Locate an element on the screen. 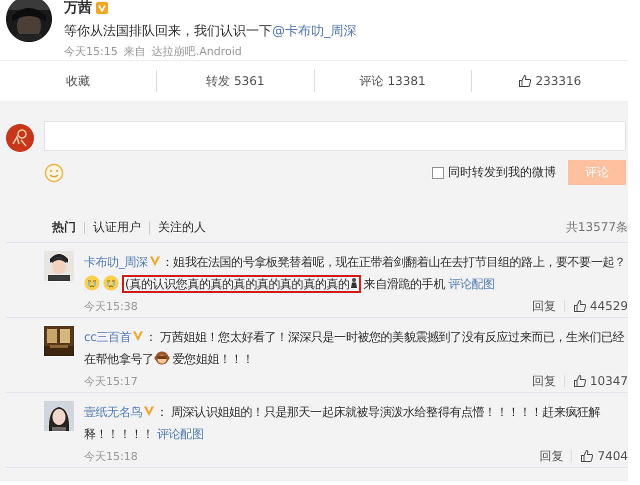  repost-checkbox is located at coordinates (438, 172).